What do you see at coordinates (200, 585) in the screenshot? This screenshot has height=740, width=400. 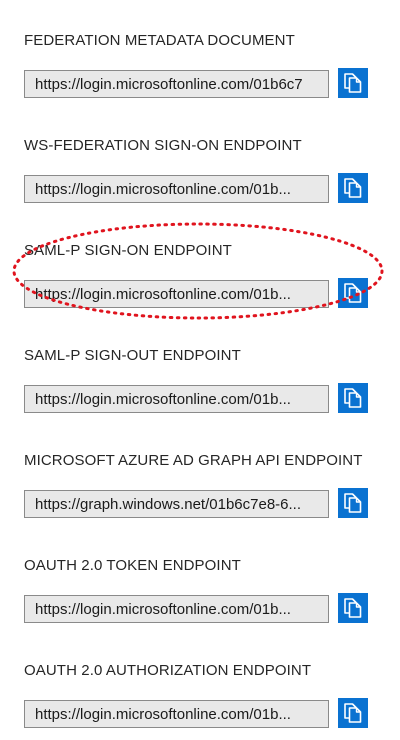 I see `endpoint-oauth-token: OAUTH 2.0 TOKEN ENDPOINT` at bounding box center [200, 585].